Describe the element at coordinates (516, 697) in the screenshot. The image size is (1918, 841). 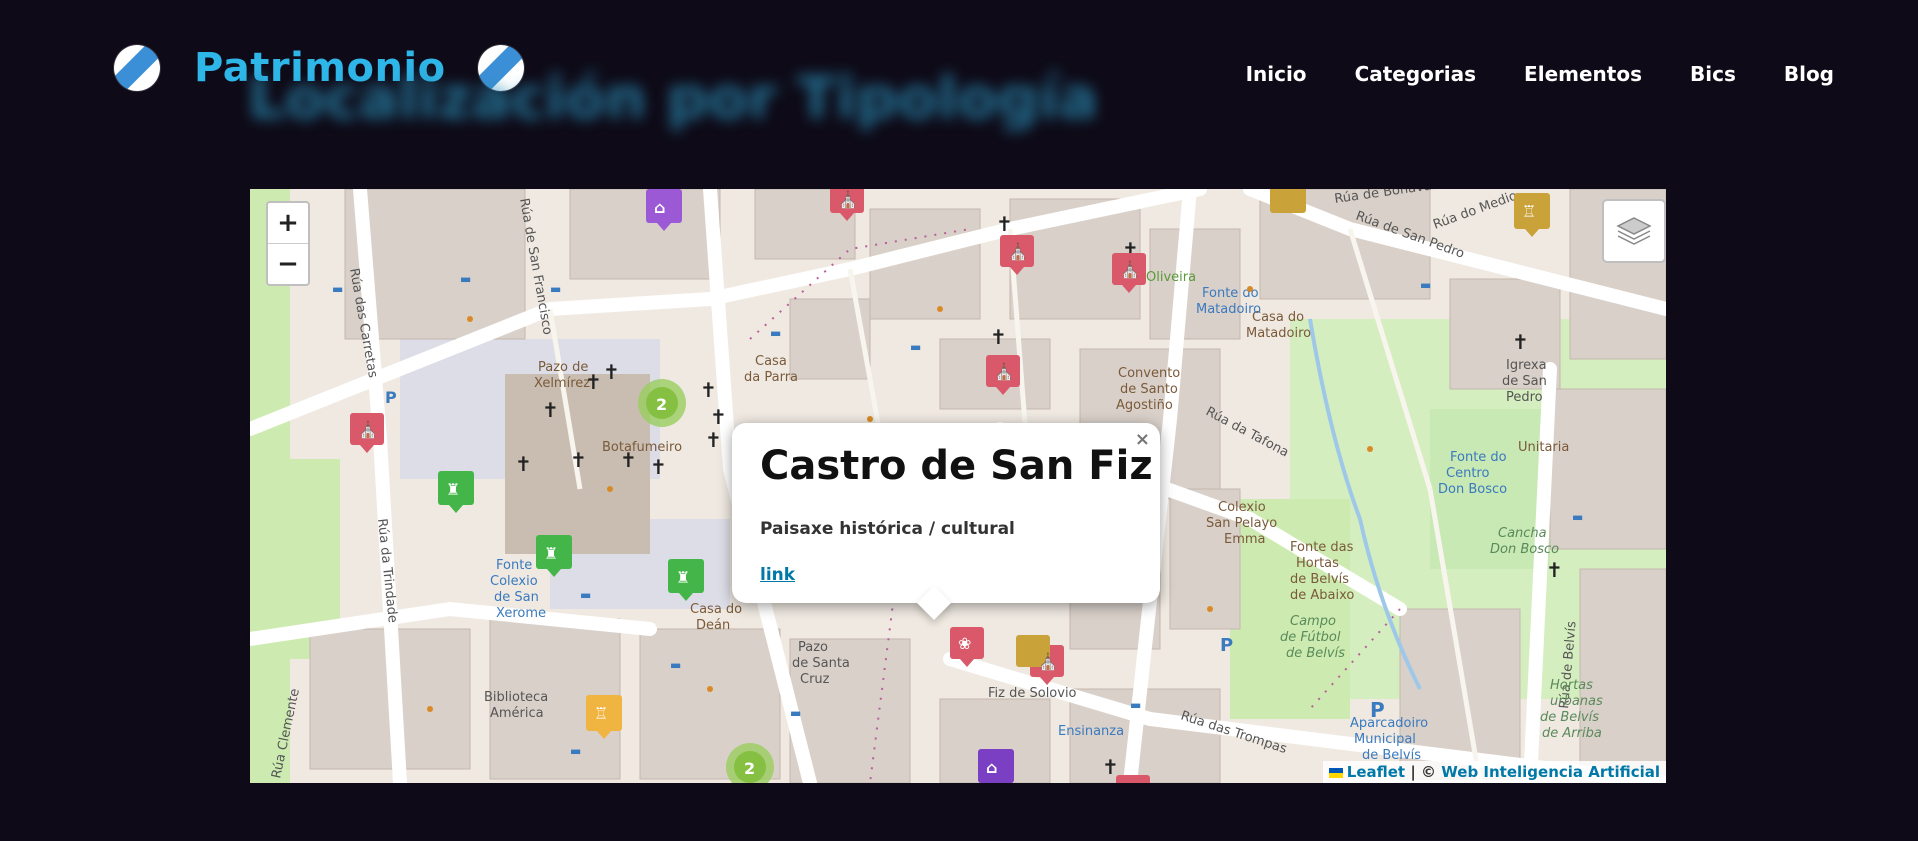
I see `svg-text: Biblioteca` at that location.